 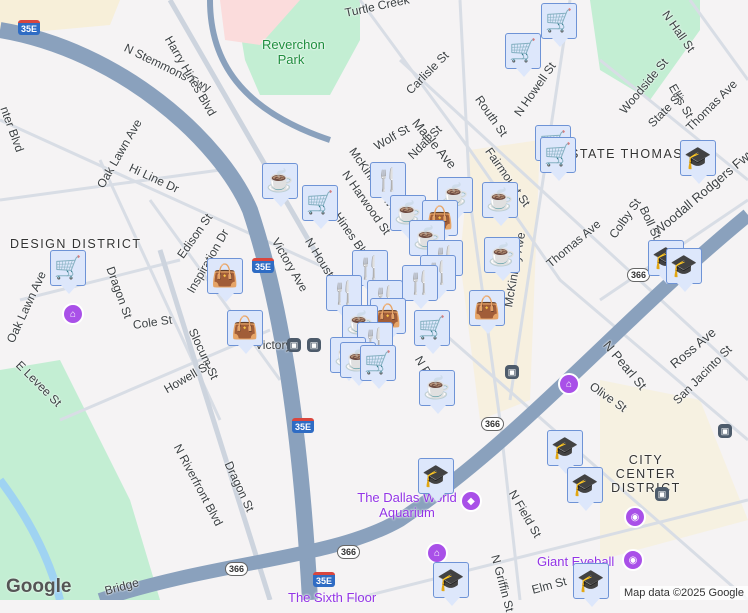 I want to click on trinity-river-park, so click(x=80, y=480).